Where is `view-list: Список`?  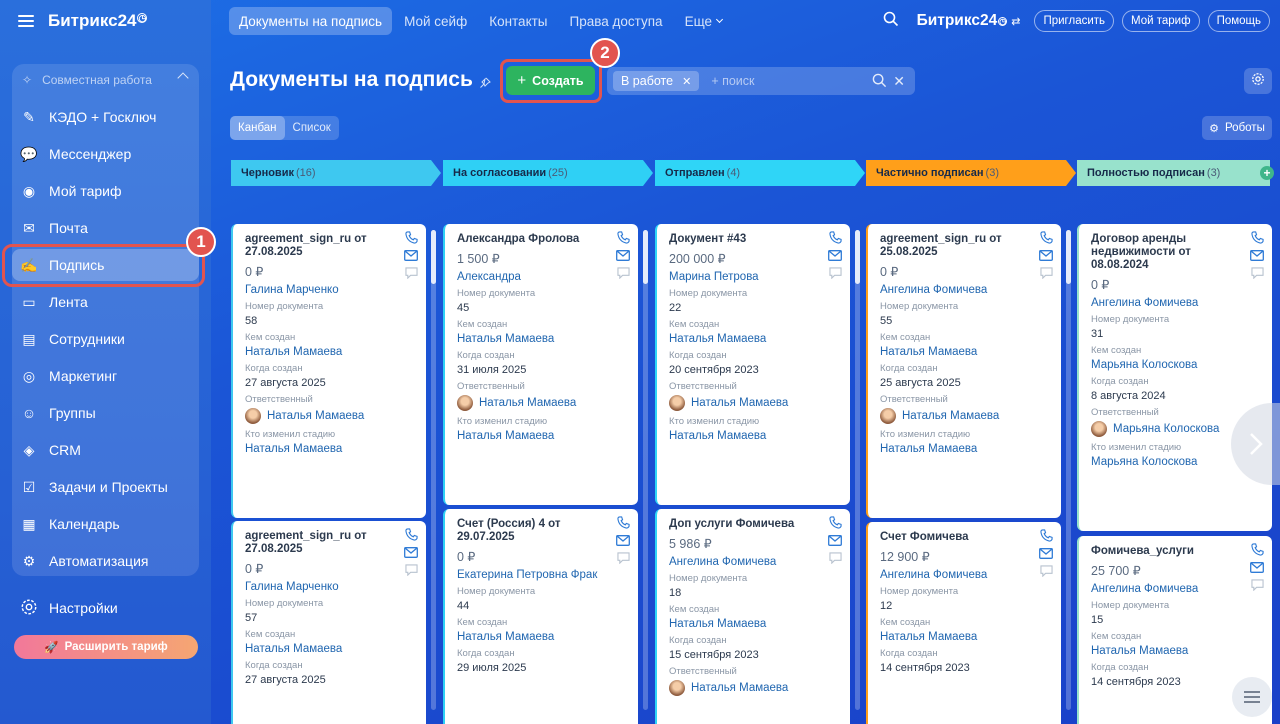
view-list: Список is located at coordinates (312, 128).